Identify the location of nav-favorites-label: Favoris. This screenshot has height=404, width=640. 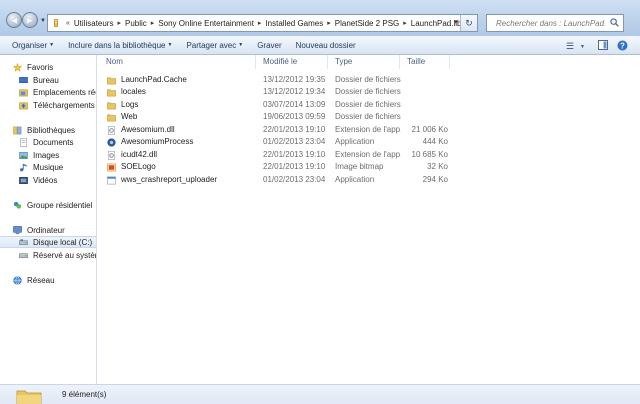
(40, 67).